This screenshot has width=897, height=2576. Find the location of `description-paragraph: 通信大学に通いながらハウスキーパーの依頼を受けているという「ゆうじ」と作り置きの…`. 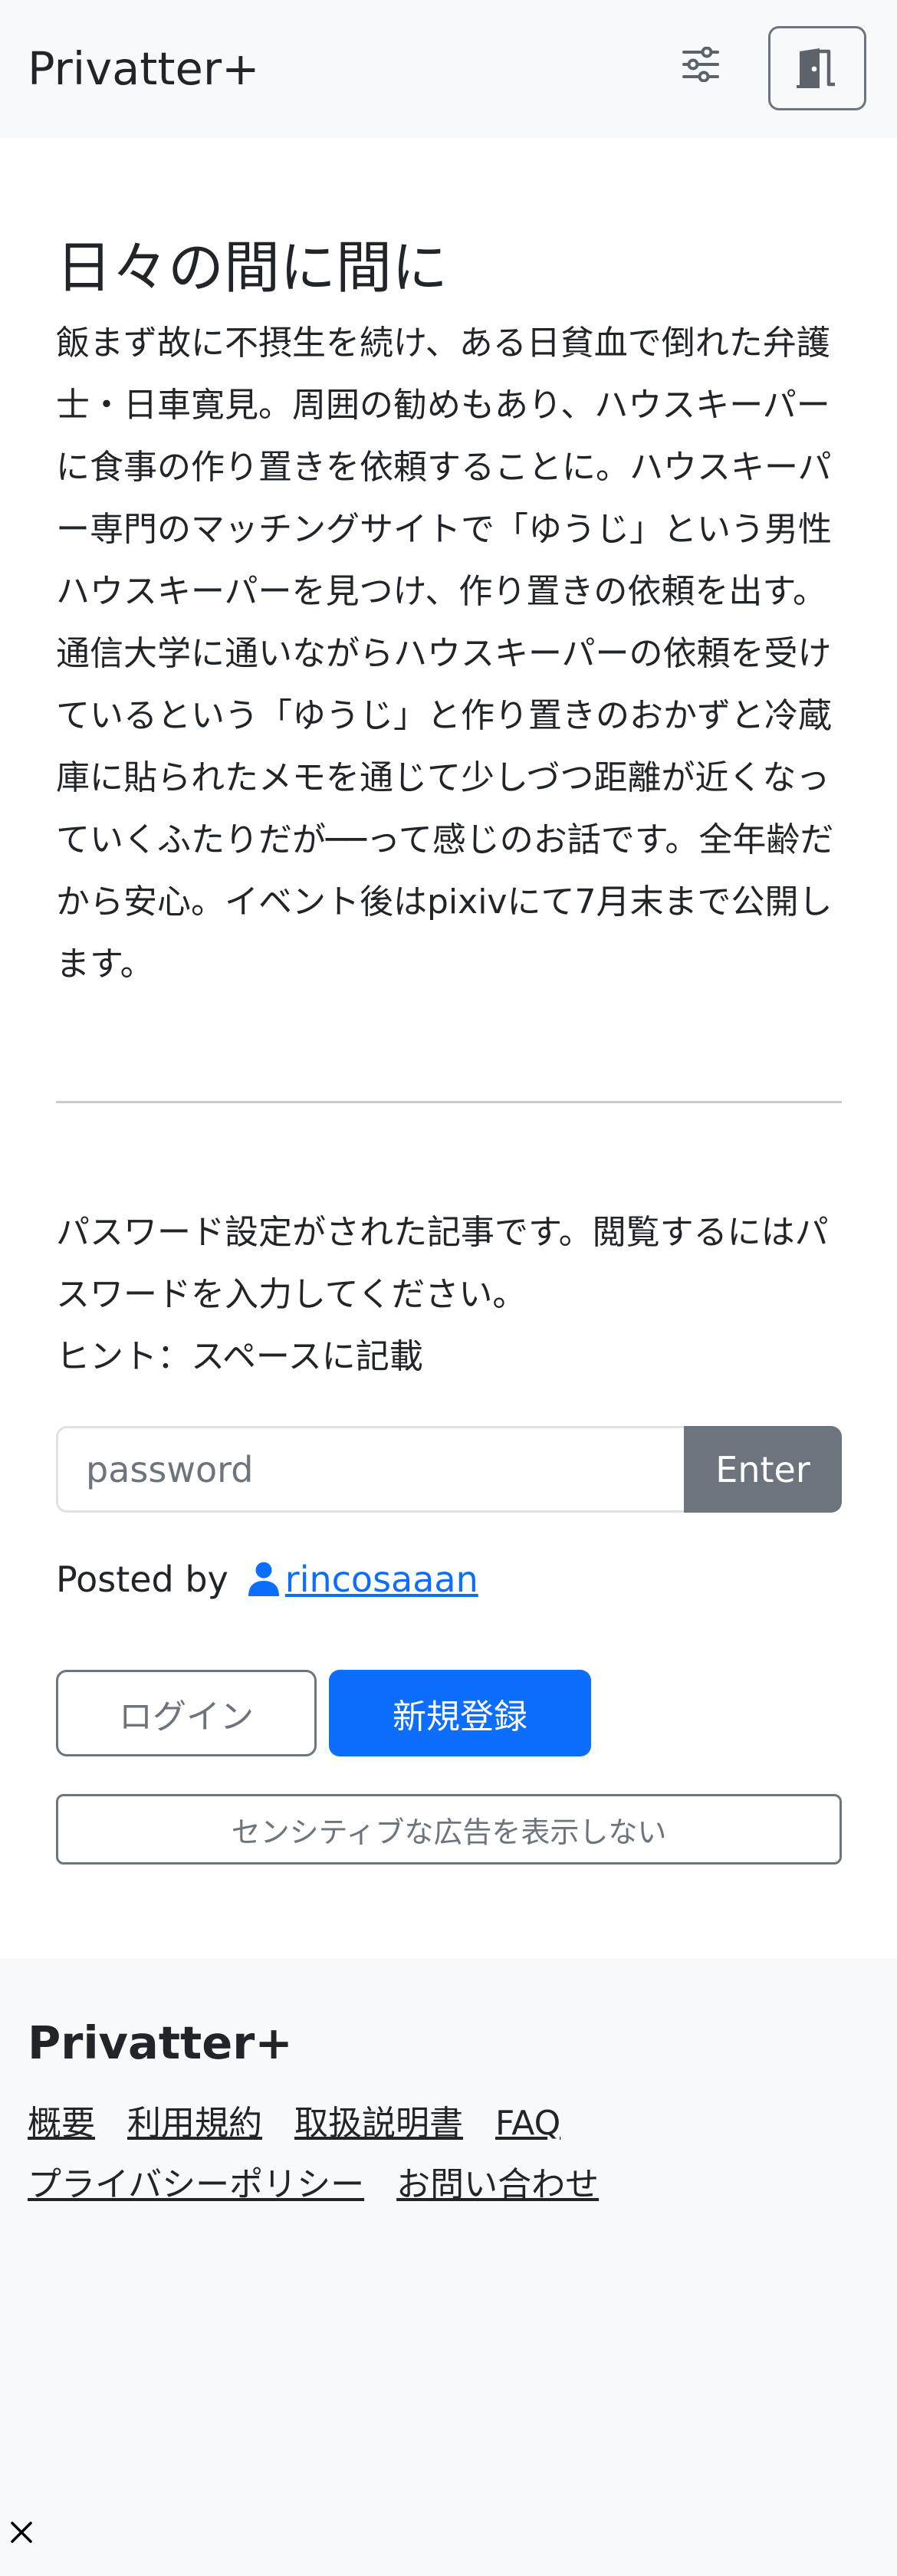

description-paragraph: 通信大学に通いながらハウスキーパーの依頼を受けているという「ゆうじ」と作り置きの… is located at coordinates (445, 809).